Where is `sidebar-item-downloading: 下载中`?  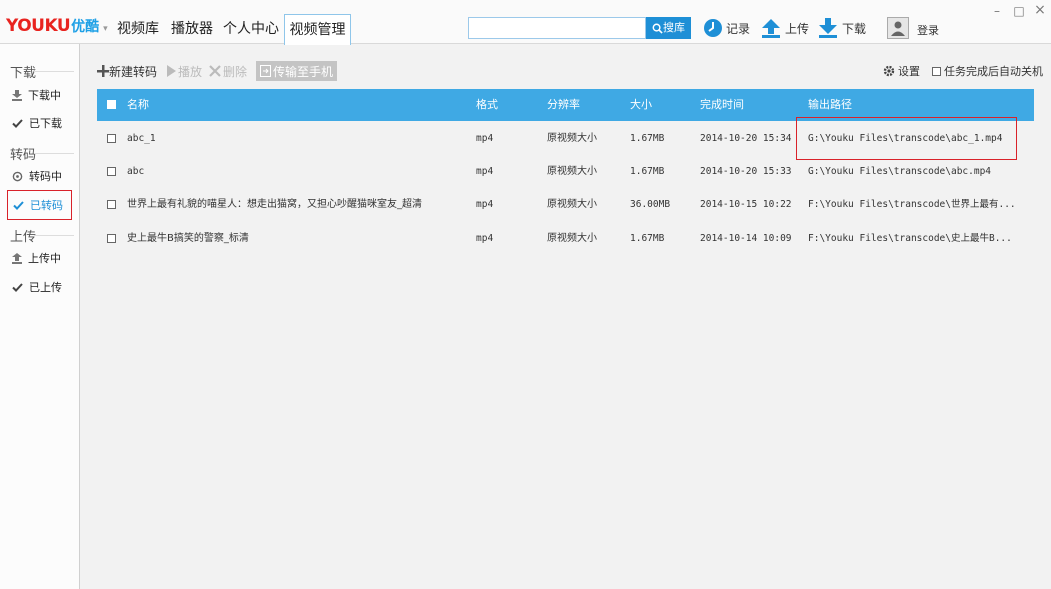 sidebar-item-downloading: 下载中 is located at coordinates (42, 95).